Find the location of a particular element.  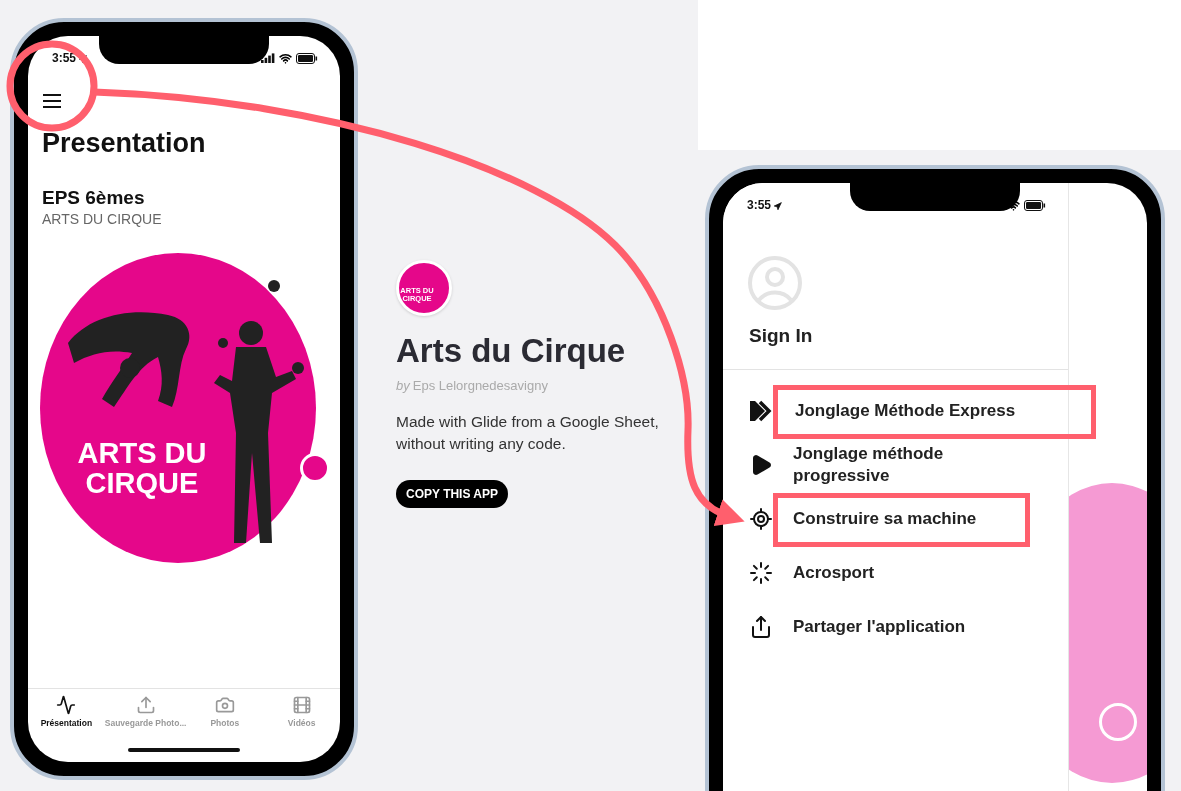

status-time: 3:55 is located at coordinates (765, 205).